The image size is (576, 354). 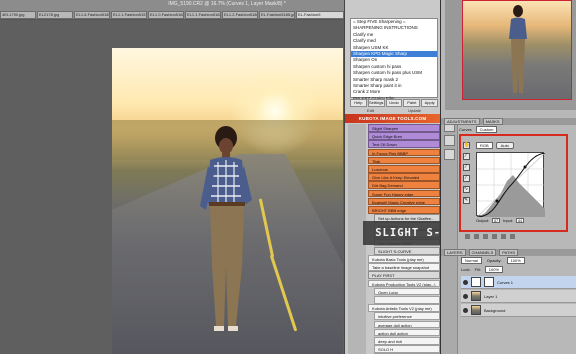 I want to click on layer-1: Layer 1, so click(x=518, y=296).